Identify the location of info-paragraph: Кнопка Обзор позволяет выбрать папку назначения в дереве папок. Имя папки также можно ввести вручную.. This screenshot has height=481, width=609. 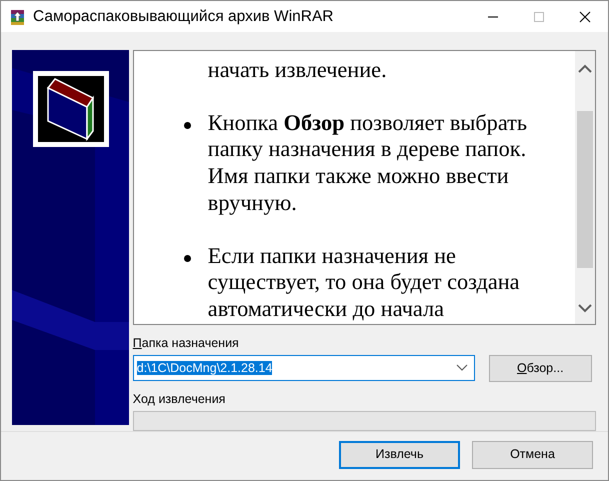
(368, 163).